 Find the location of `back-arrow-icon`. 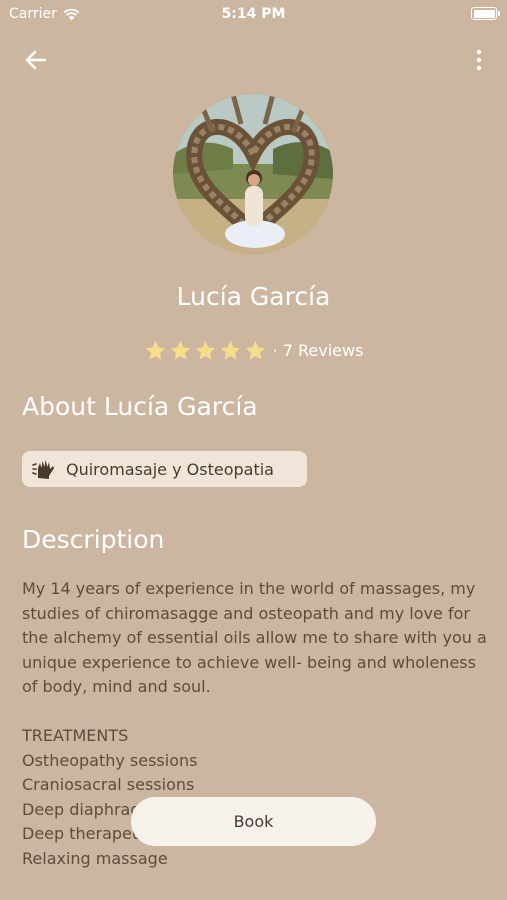

back-arrow-icon is located at coordinates (36, 60).